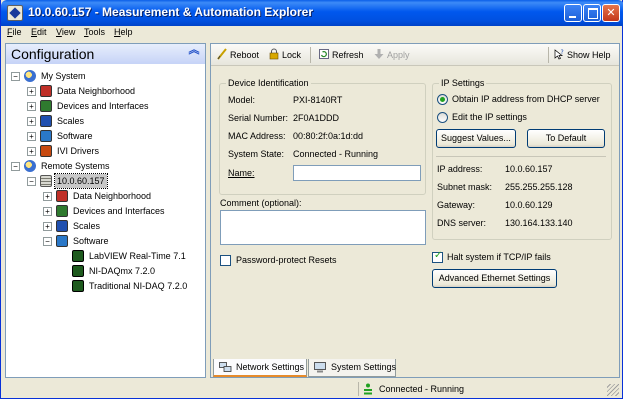 The width and height of the screenshot is (623, 399). Describe the element at coordinates (65, 32) in the screenshot. I see `menu-view: View` at that location.